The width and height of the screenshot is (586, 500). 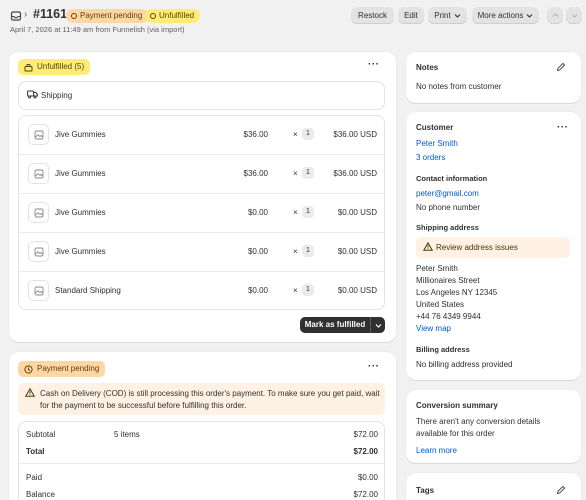 What do you see at coordinates (457, 292) in the screenshot?
I see `address-line: Los Angeles NY 12345` at bounding box center [457, 292].